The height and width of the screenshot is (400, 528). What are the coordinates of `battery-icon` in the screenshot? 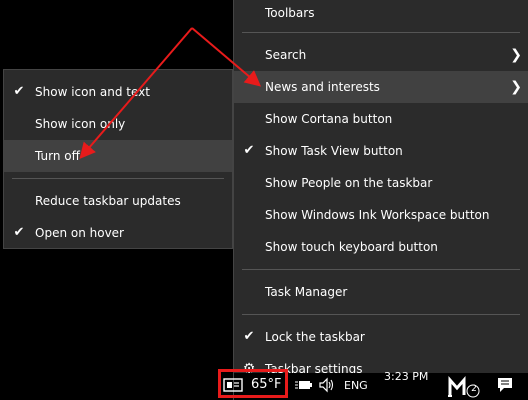 It's located at (303, 385).